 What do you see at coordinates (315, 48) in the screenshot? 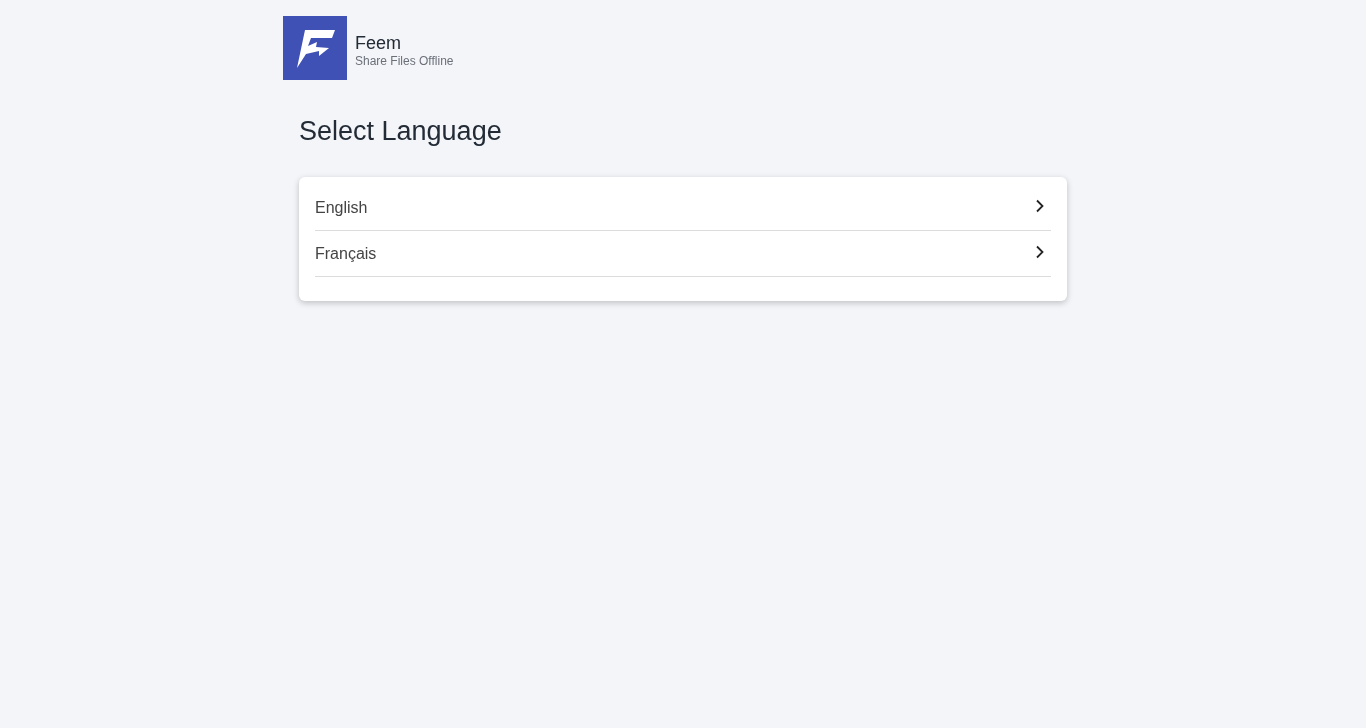
I see `logo-icon` at bounding box center [315, 48].